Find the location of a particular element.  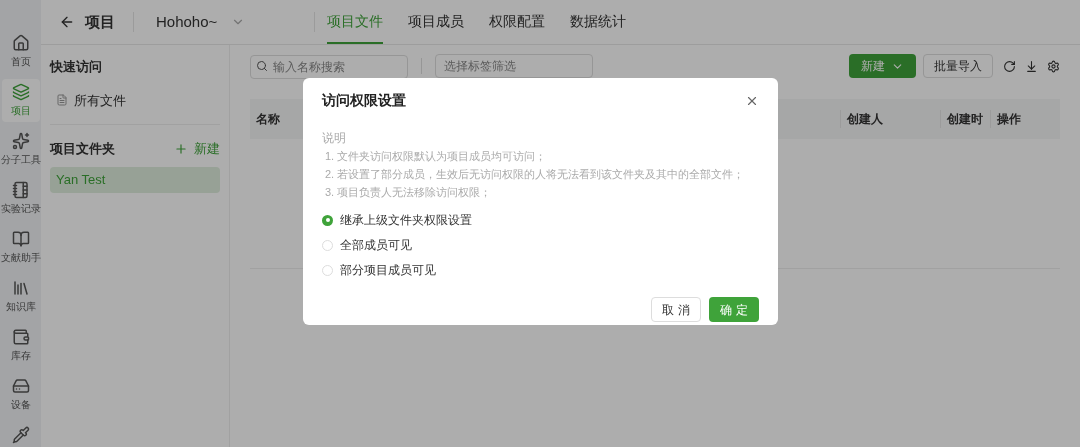

radio-option: 全部成员可见 is located at coordinates (540, 245).